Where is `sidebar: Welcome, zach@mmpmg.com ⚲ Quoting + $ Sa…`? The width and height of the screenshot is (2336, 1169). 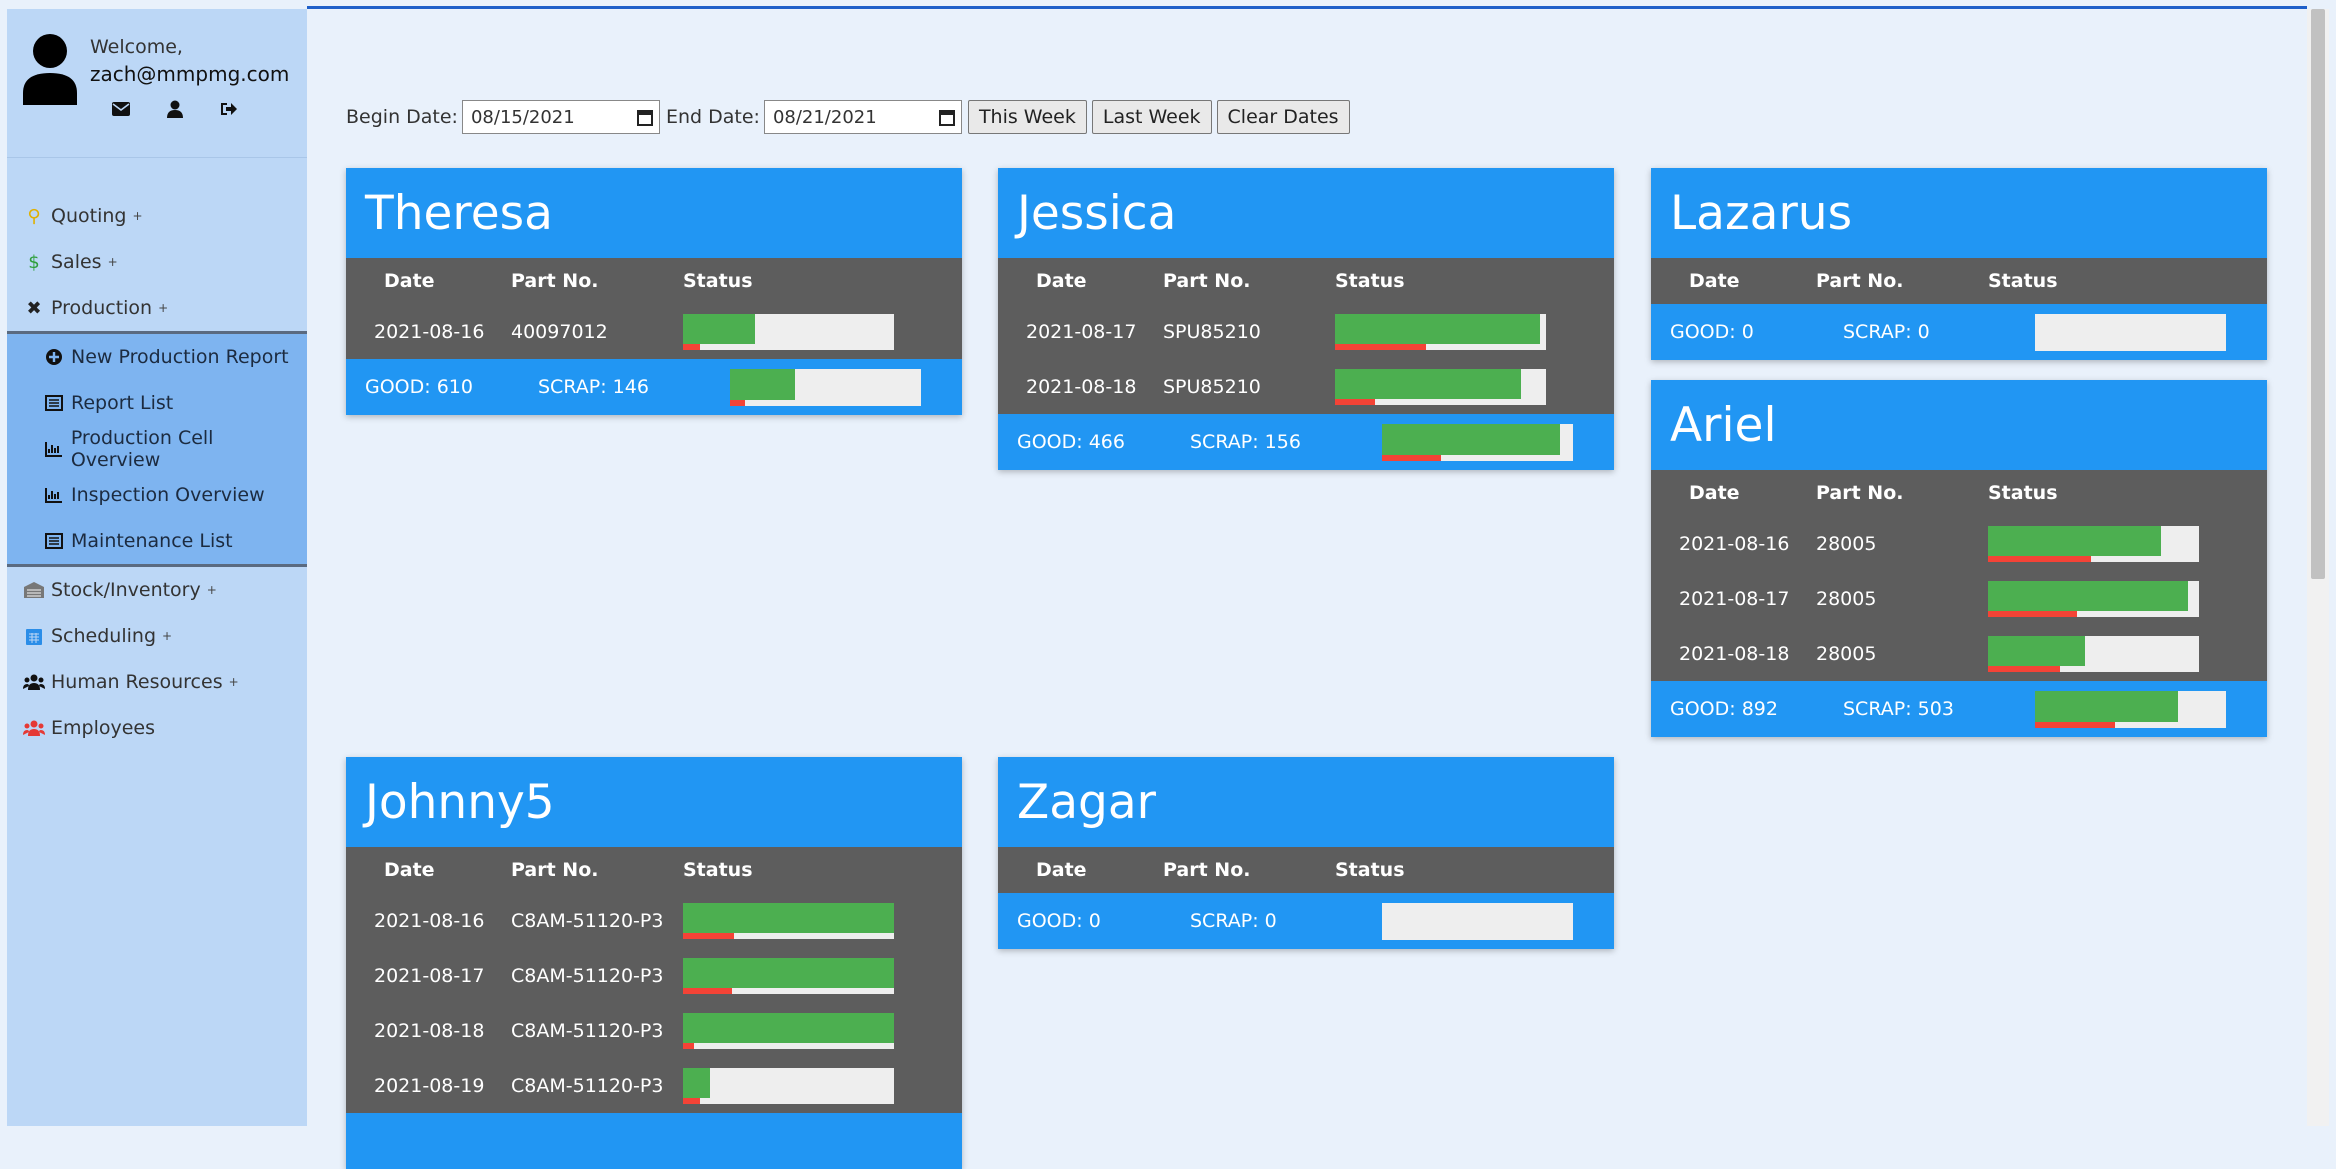 sidebar: Welcome, zach@mmpmg.com ⚲ Quoting + $ Sa… is located at coordinates (157, 567).